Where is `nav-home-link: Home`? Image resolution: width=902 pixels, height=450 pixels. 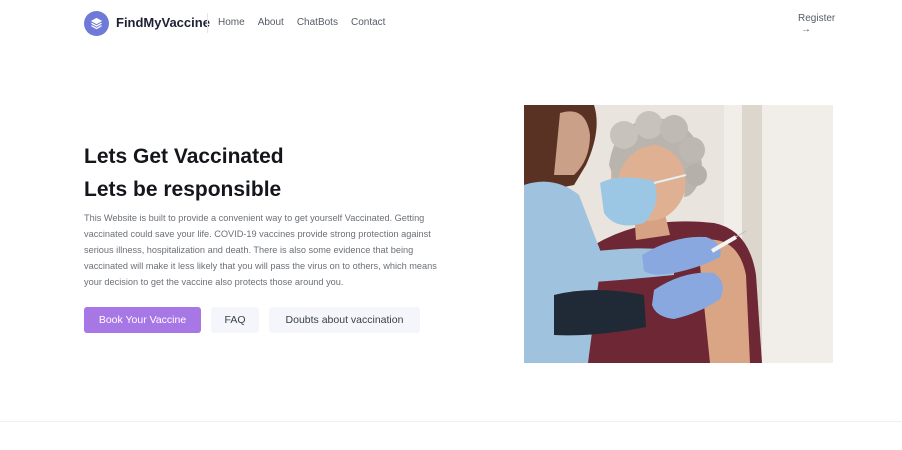 nav-home-link: Home is located at coordinates (231, 22).